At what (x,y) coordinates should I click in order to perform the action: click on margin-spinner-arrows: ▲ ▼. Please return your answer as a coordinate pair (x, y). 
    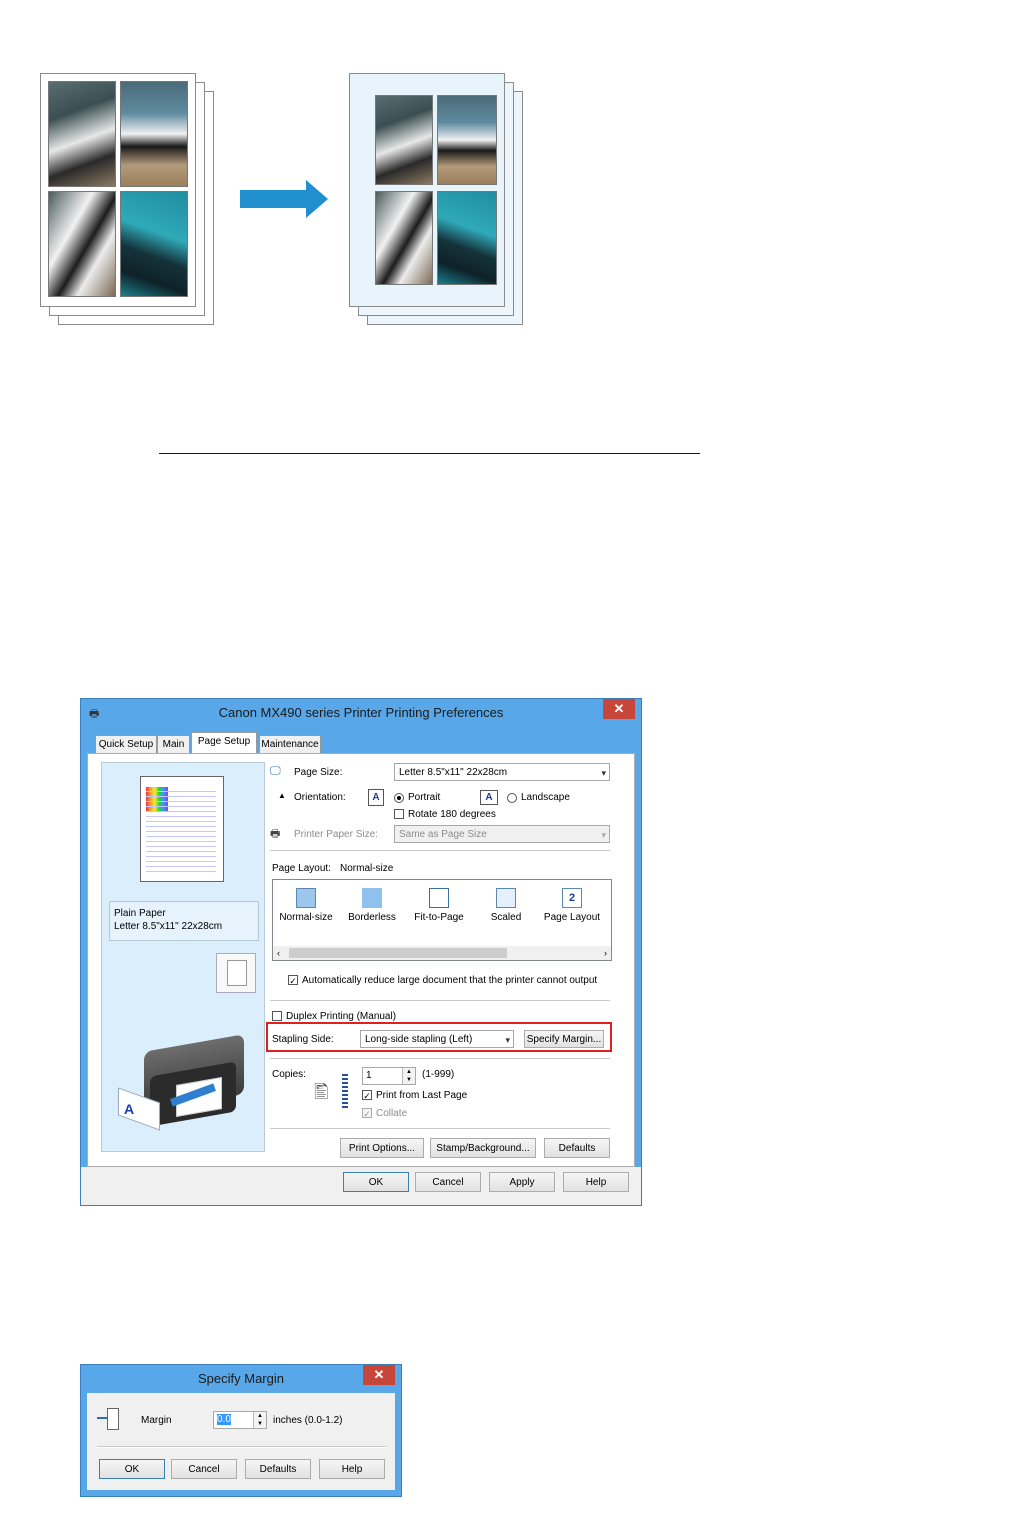
    Looking at the image, I should click on (259, 1420).